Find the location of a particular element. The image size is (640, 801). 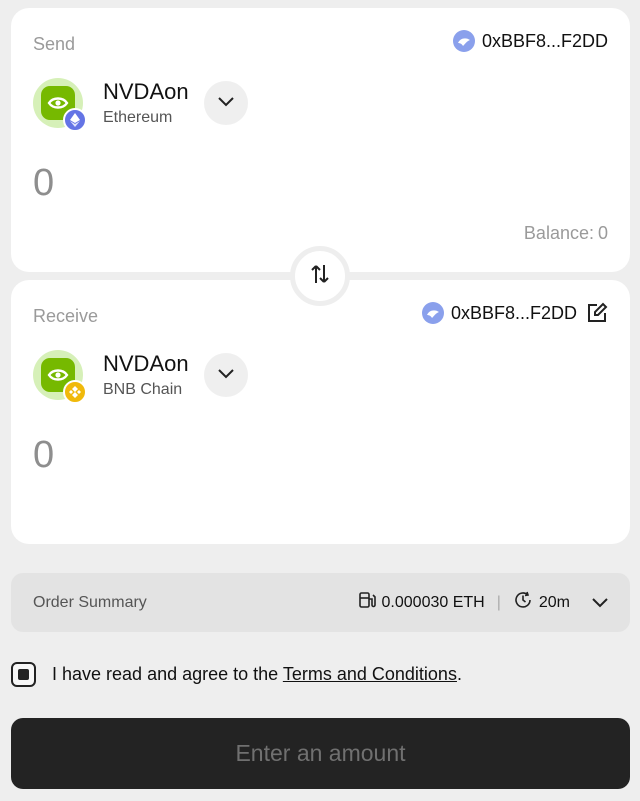

send-balance: Balance: 0 is located at coordinates (566, 233).